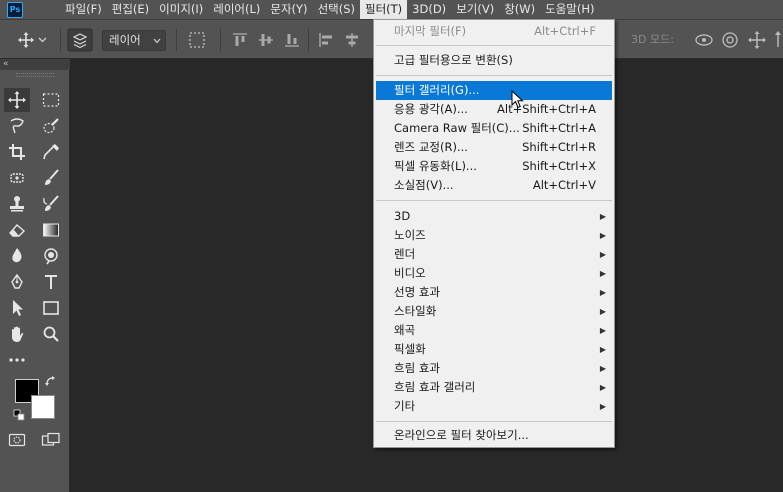  What do you see at coordinates (494, 216) in the screenshot?
I see `menu-item-3d: 3D ▶` at bounding box center [494, 216].